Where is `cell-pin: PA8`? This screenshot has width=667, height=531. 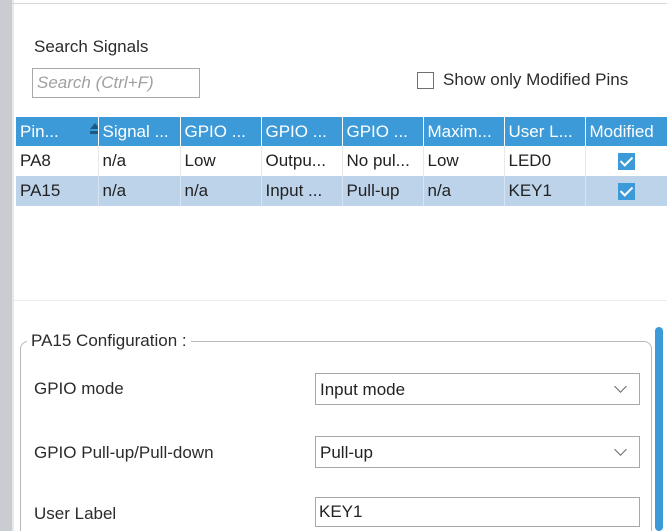
cell-pin: PA8 is located at coordinates (57, 161).